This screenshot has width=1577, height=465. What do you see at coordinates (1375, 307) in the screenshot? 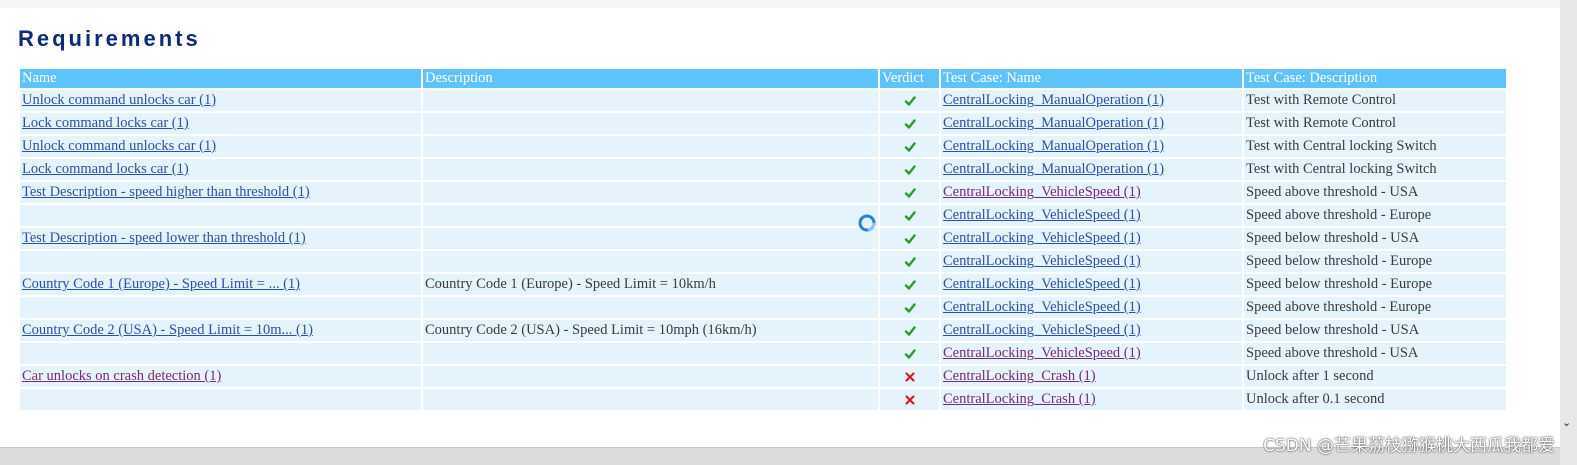
I see `cell-test-case-description: Speed above threshold - Europe` at bounding box center [1375, 307].